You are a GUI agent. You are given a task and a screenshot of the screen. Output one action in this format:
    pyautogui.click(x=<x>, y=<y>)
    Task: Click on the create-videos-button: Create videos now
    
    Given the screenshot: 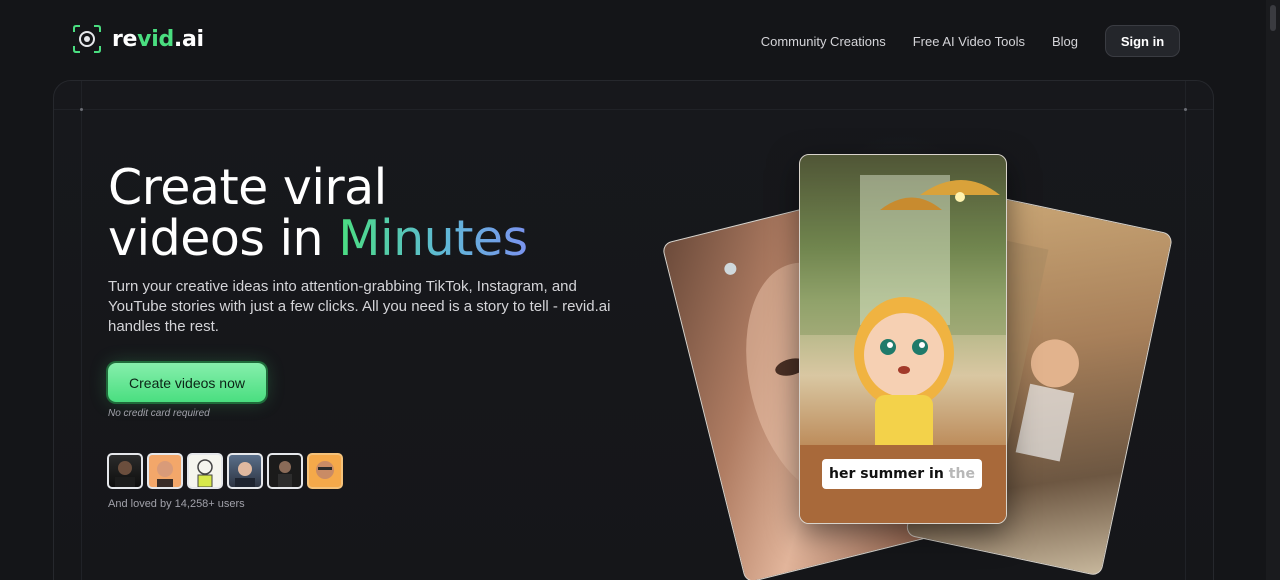 What is the action you would take?
    pyautogui.click(x=187, y=382)
    